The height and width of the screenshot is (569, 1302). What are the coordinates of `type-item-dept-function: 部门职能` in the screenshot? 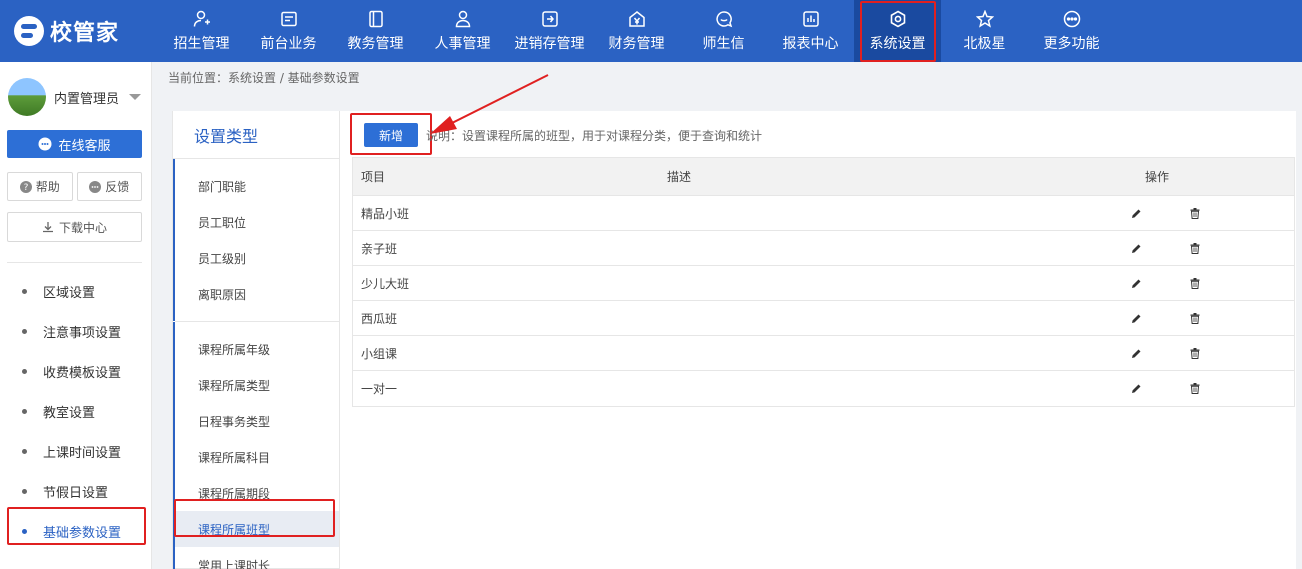 It's located at (256, 186).